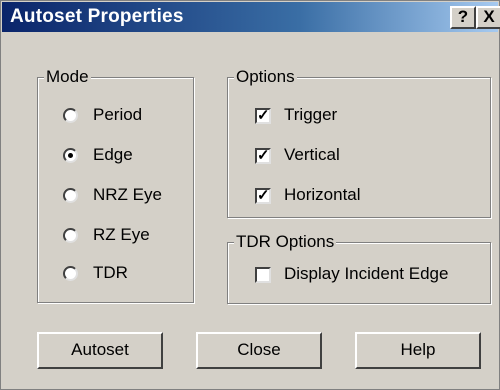 Image resolution: width=500 pixels, height=390 pixels. Describe the element at coordinates (127, 194) in the screenshot. I see `mode-option-label: NRZ Eye` at that location.